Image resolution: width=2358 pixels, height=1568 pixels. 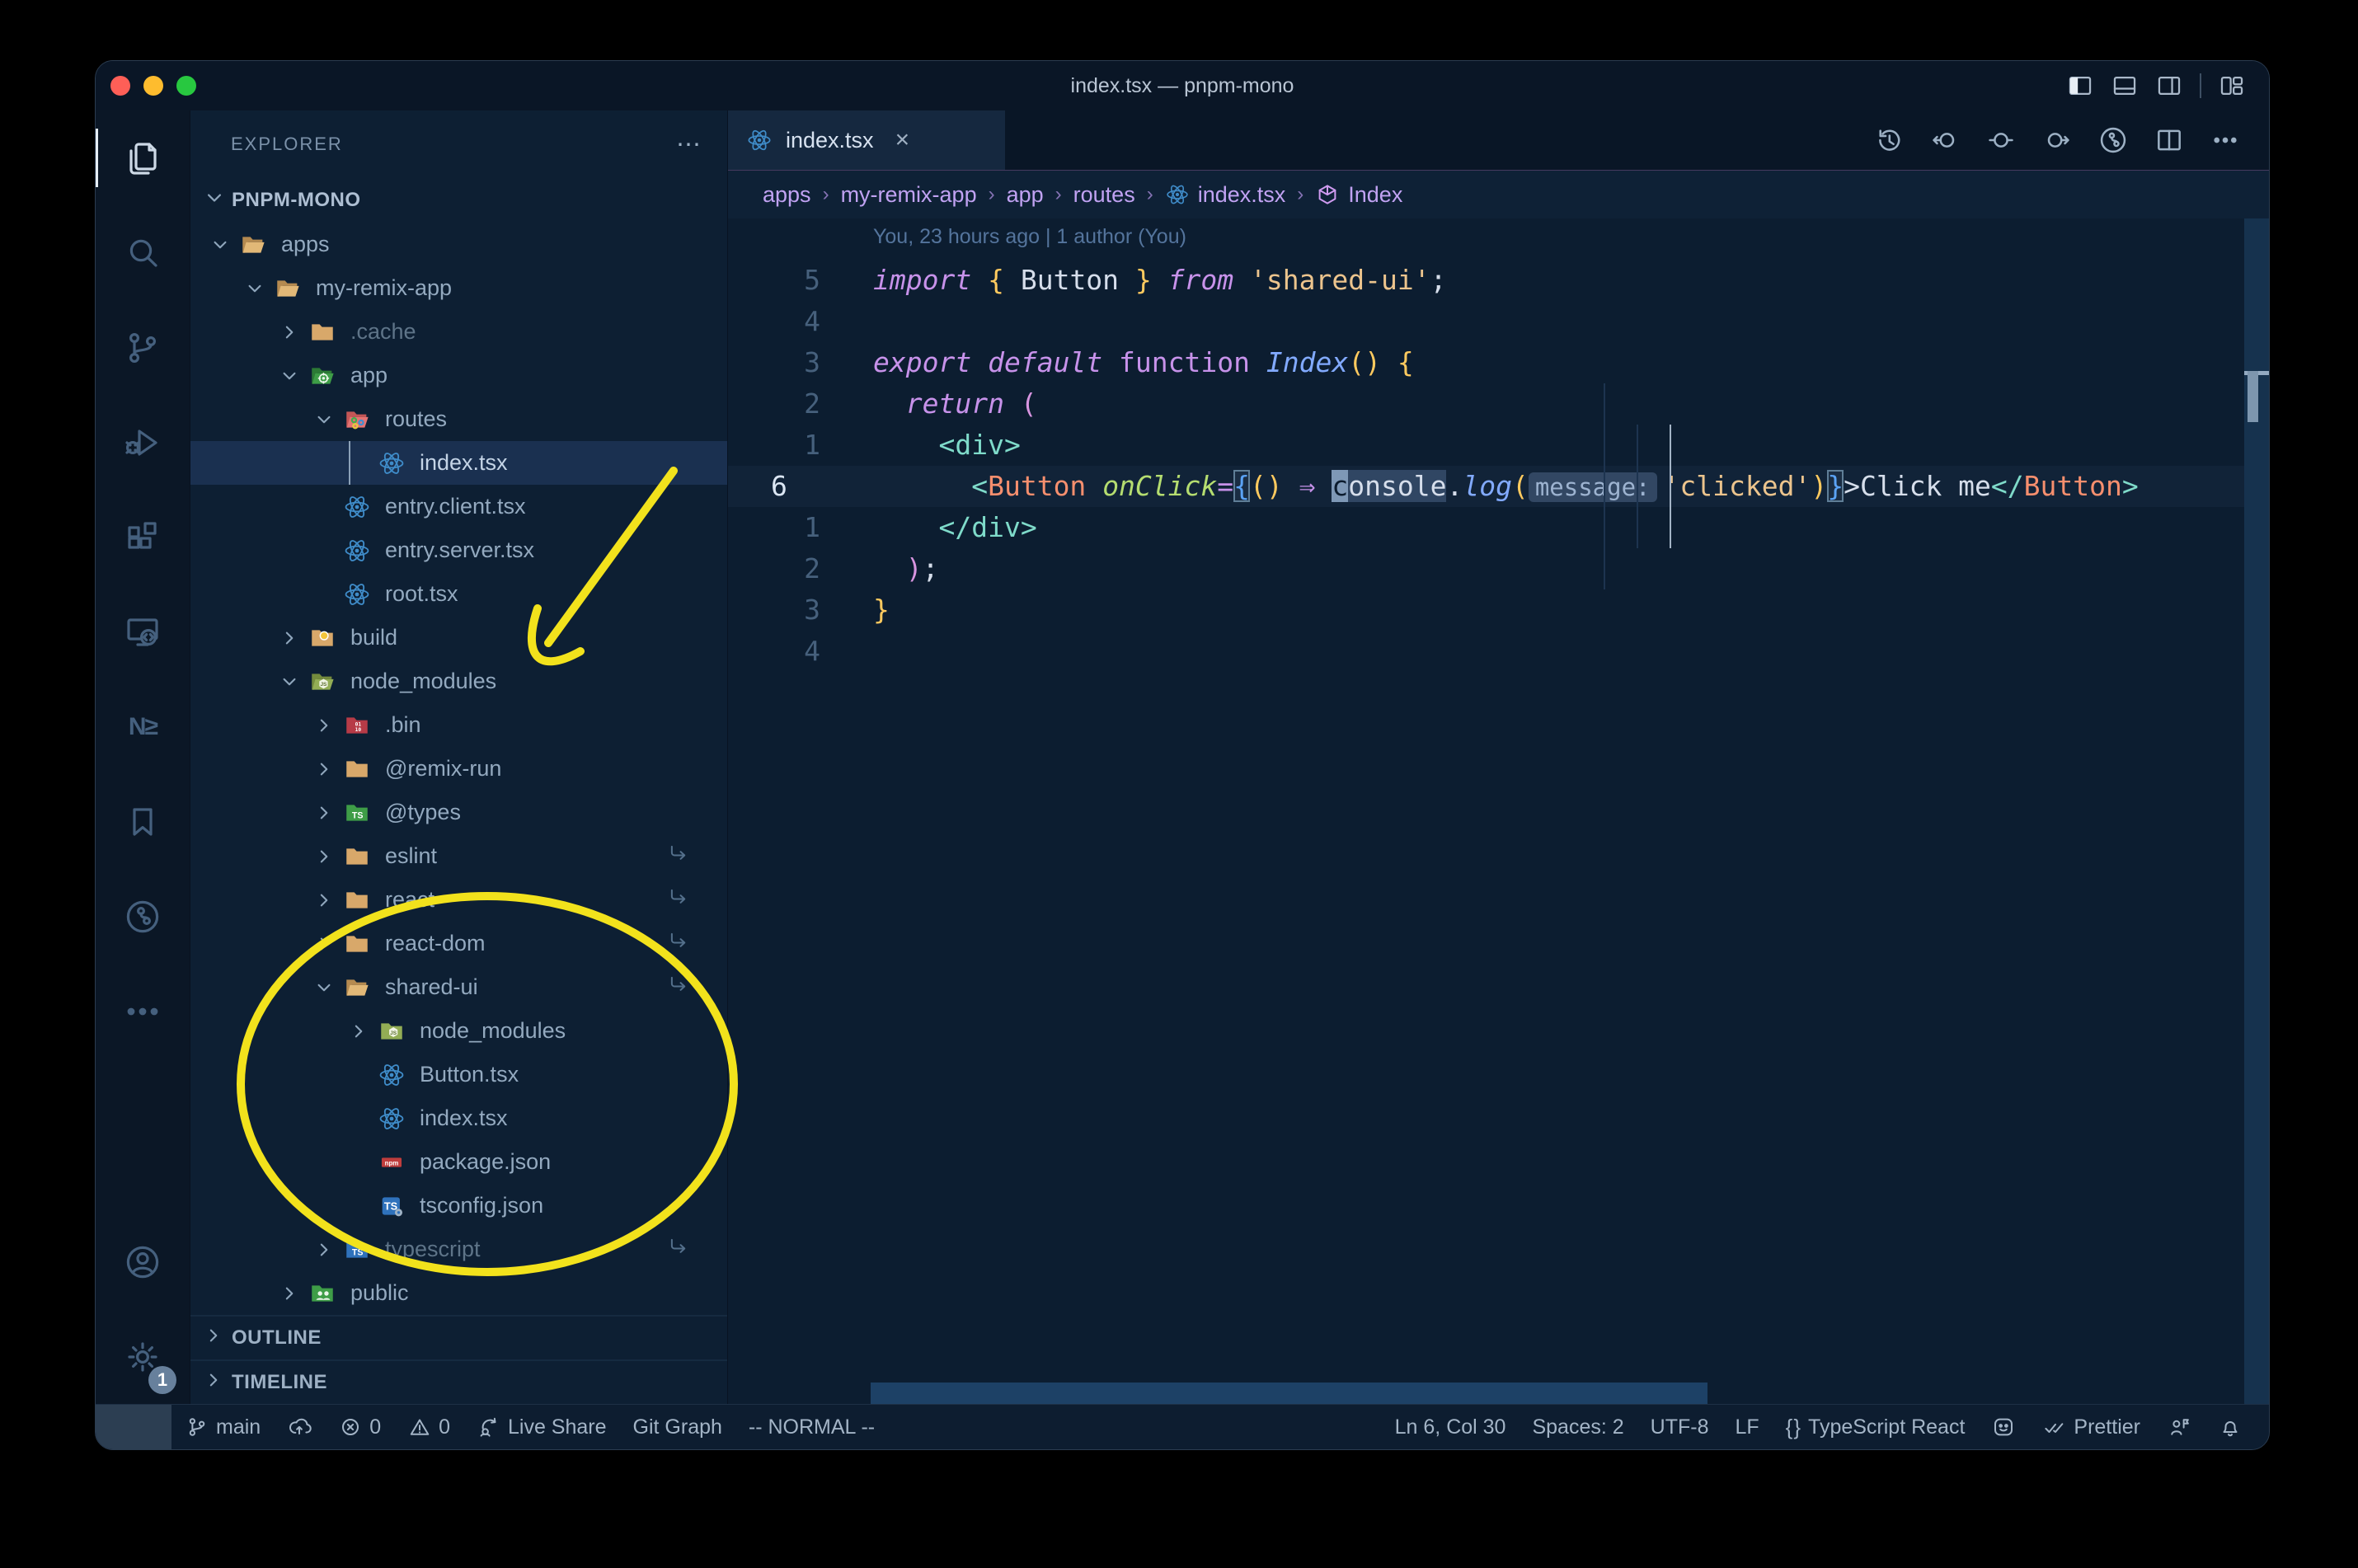 I want to click on breadcrumb-routes: routes, so click(x=1104, y=195).